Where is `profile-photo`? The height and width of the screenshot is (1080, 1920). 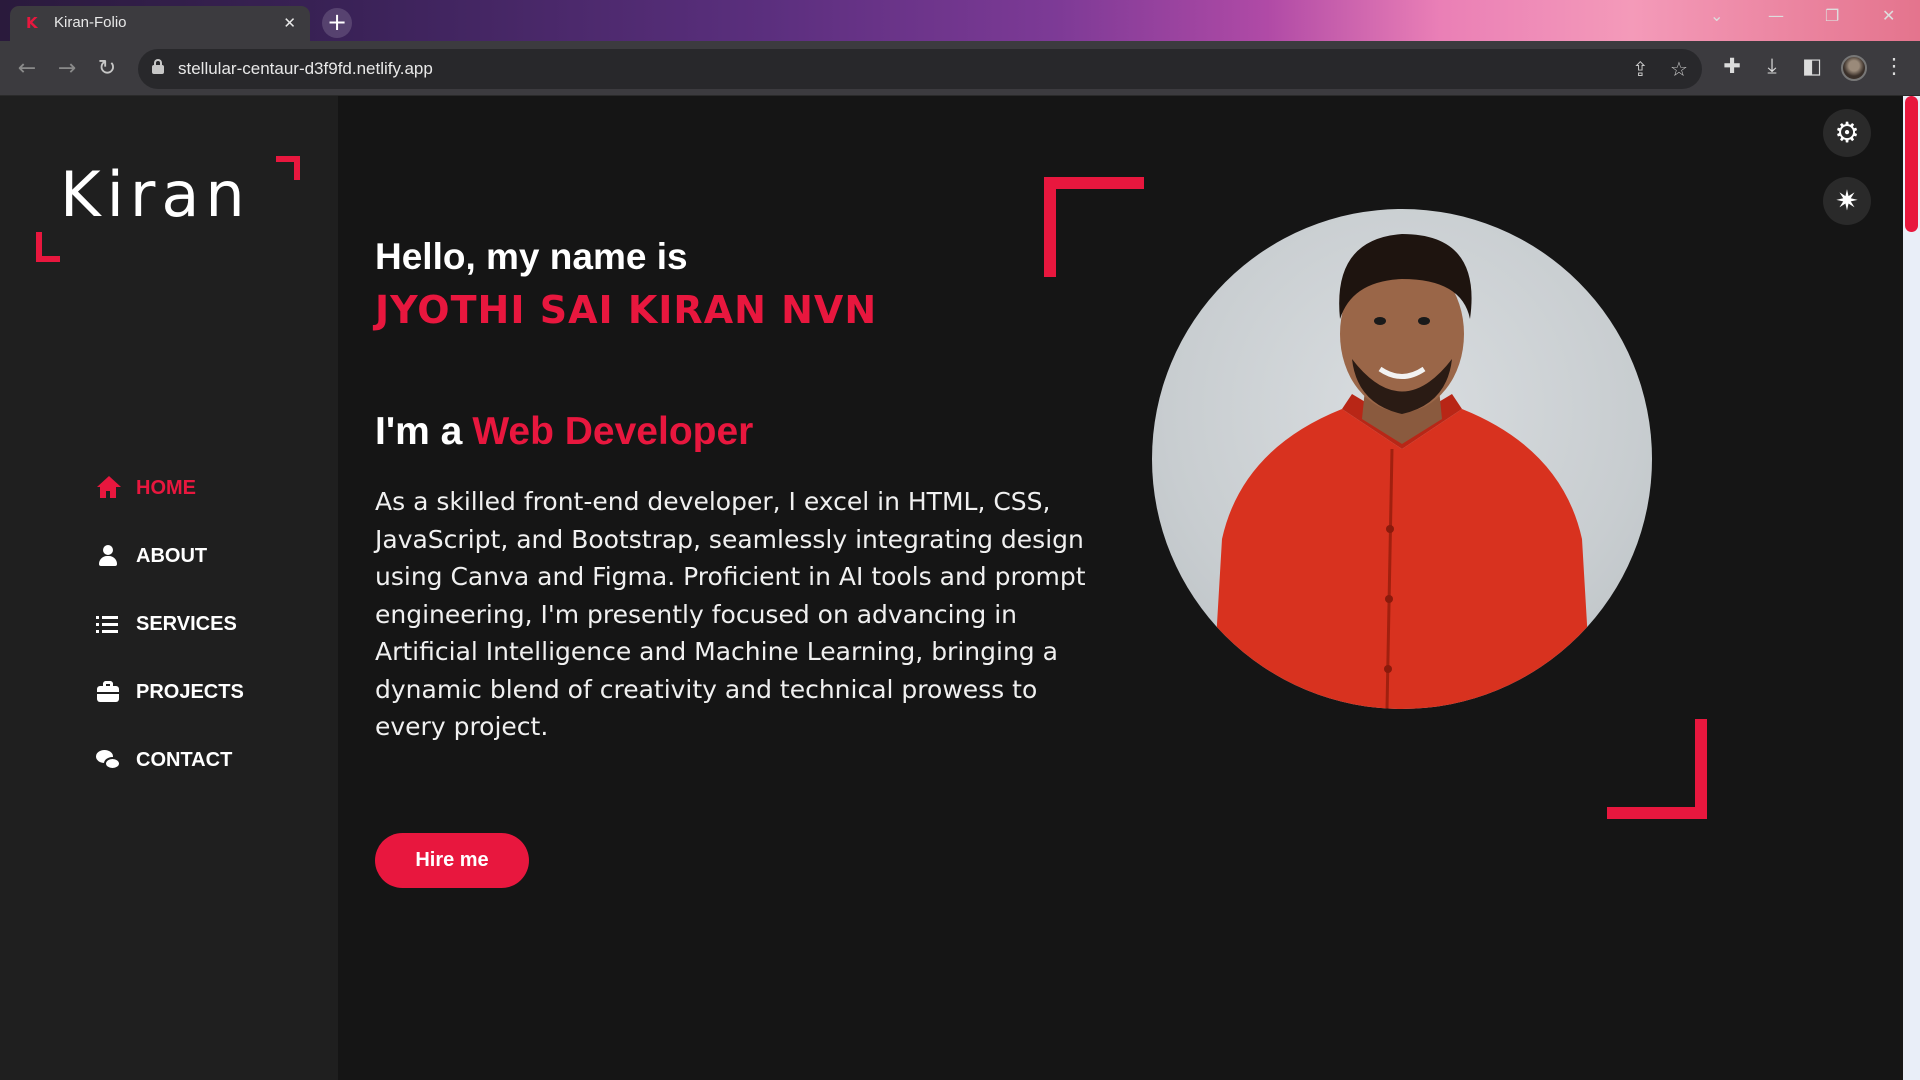 profile-photo is located at coordinates (1402, 459).